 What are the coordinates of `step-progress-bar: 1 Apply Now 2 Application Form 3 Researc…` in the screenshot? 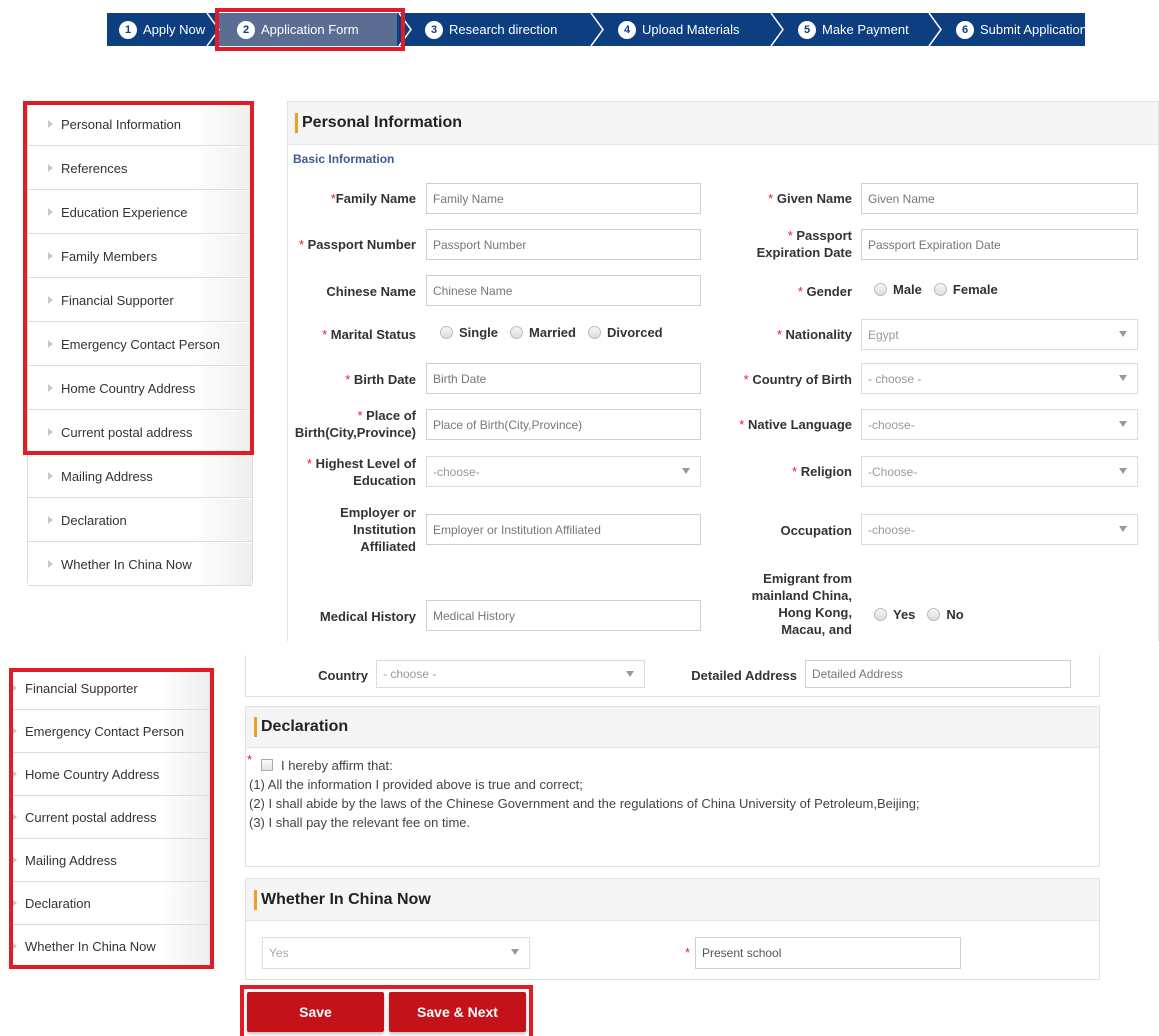 It's located at (596, 29).